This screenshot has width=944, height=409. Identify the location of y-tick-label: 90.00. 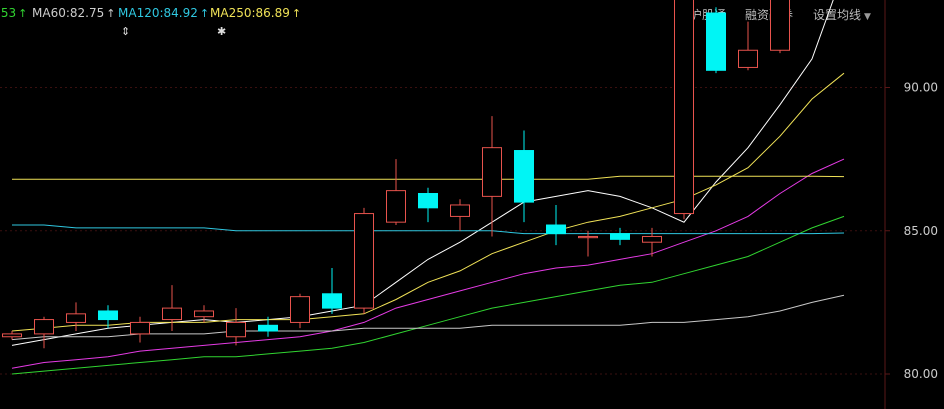
(921, 88).